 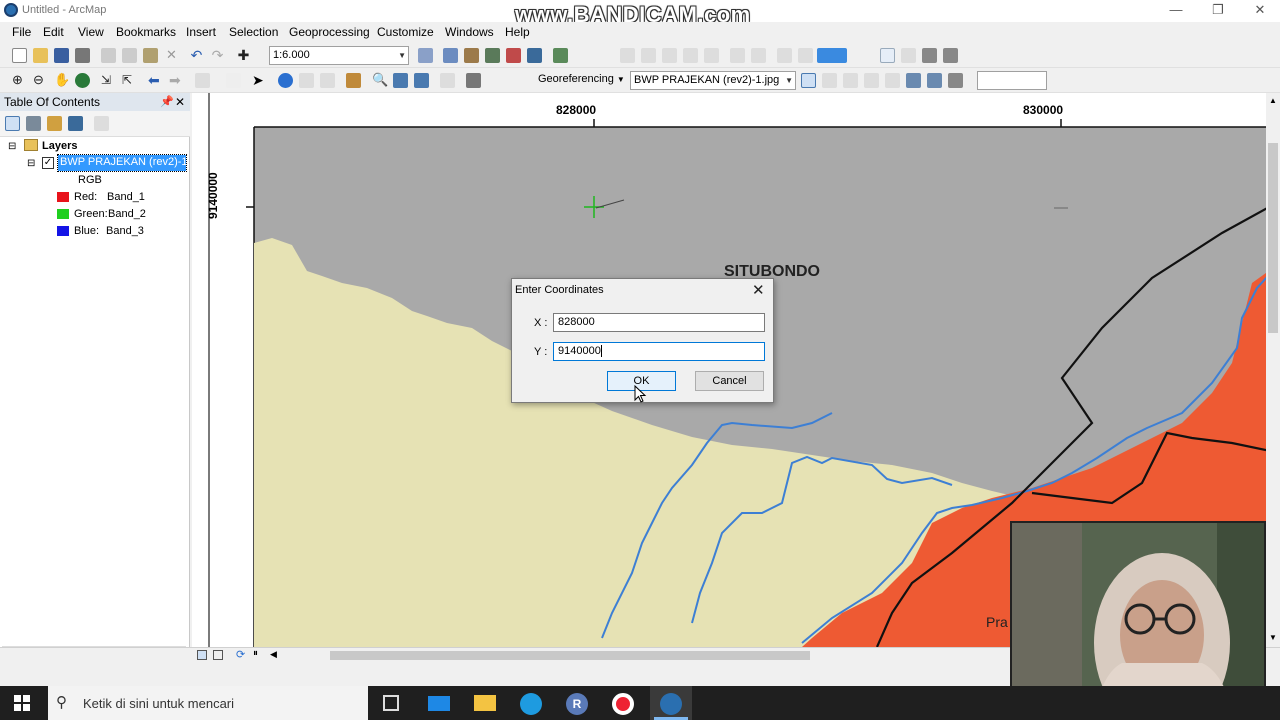 What do you see at coordinates (1273, 100) in the screenshot?
I see `scroll-up-icon: ▲` at bounding box center [1273, 100].